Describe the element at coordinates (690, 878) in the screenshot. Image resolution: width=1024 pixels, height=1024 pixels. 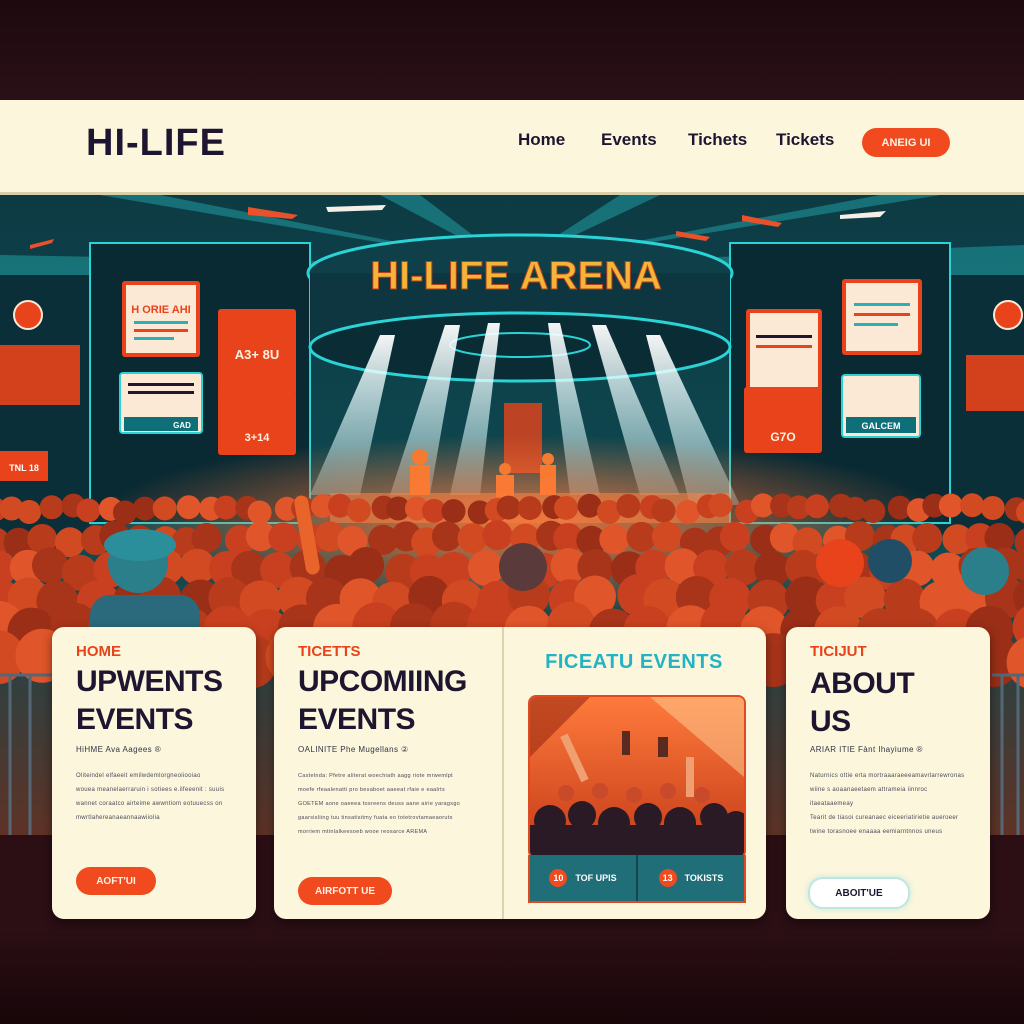
I see `featured-tokists: 13 TOKISTS` at that location.